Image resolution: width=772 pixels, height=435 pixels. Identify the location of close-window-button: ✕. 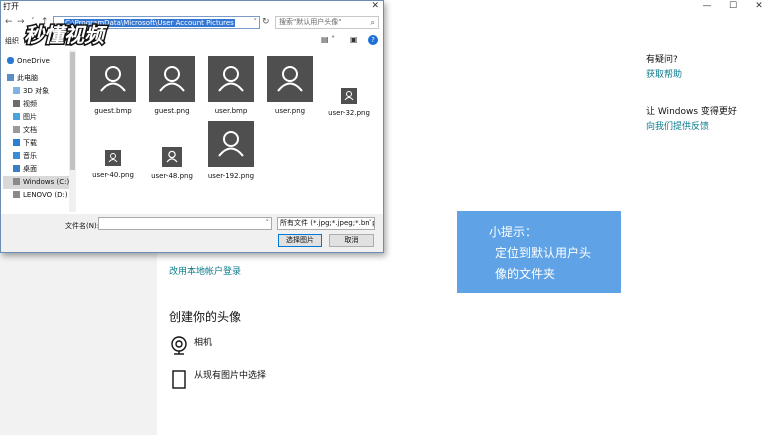
(759, 7).